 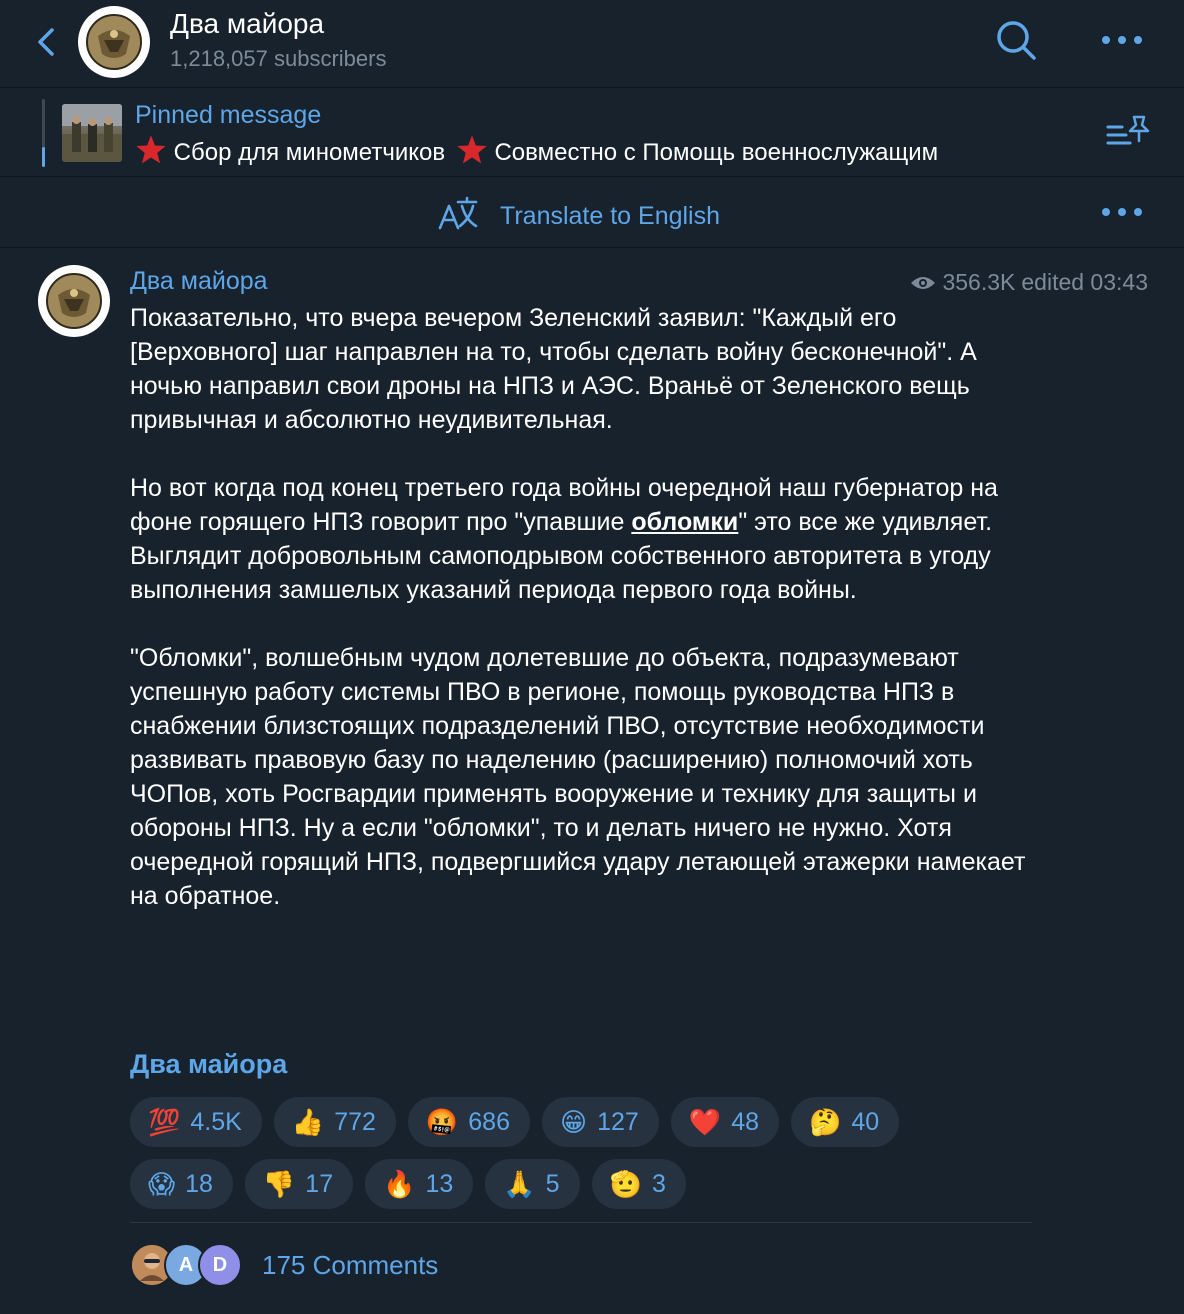 I want to click on text-link: обломки, so click(x=684, y=522).